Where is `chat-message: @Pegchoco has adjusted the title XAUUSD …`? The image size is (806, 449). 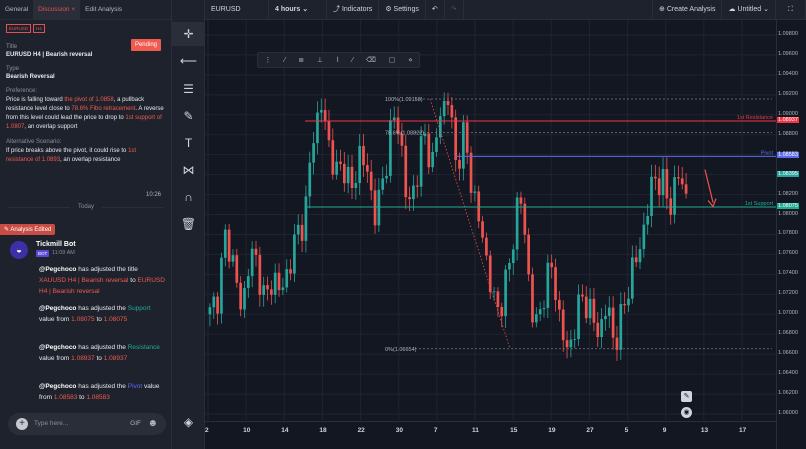 chat-message: @Pegchoco has adjusted the title XAUUSD … is located at coordinates (102, 280).